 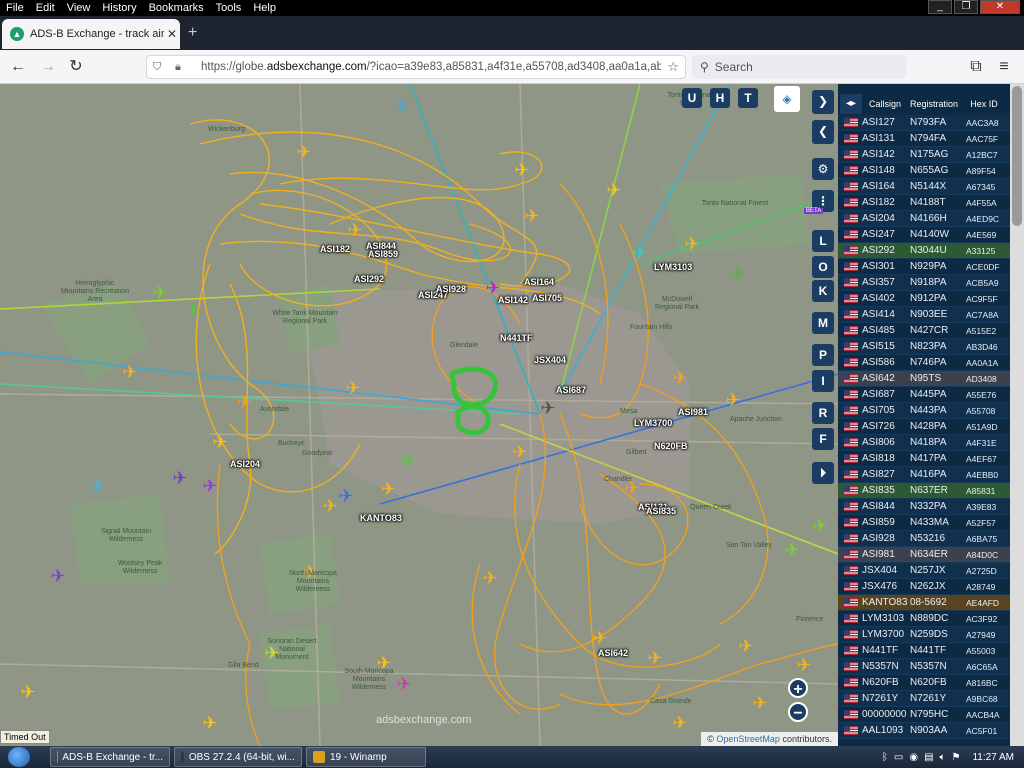 I want to click on table-row: ASI148 N655AG A89F54, so click(x=924, y=171).